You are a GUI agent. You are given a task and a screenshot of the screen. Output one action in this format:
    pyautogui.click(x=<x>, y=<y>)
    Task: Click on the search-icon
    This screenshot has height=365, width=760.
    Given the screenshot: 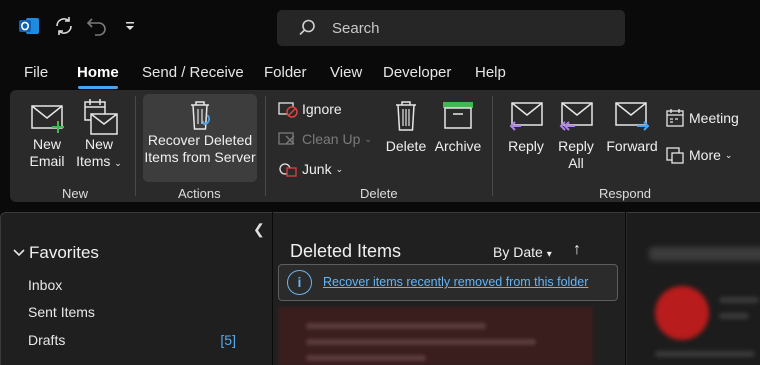 What is the action you would take?
    pyautogui.click(x=307, y=30)
    